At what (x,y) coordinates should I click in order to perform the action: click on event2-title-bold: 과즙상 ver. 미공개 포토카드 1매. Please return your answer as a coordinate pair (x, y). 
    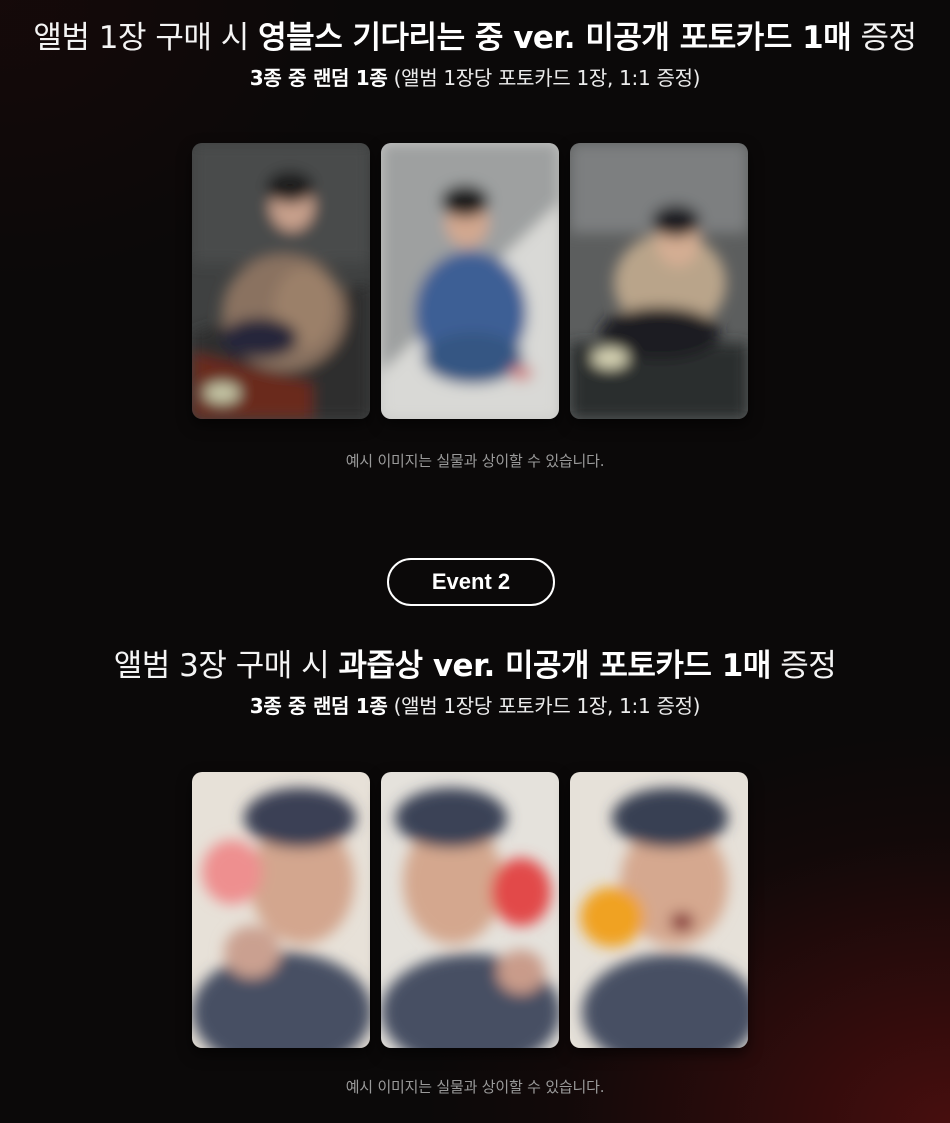
    Looking at the image, I should click on (555, 666).